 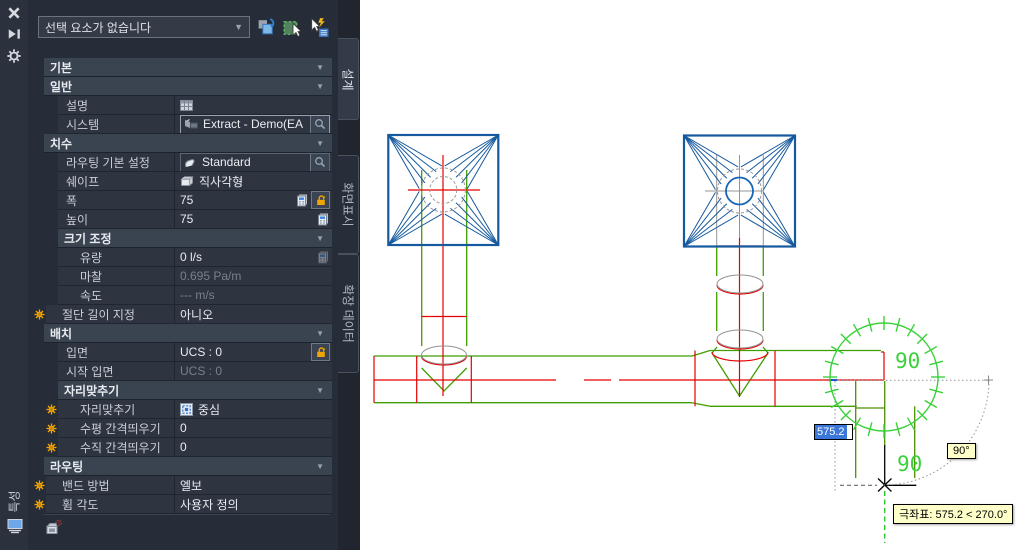 I want to click on tab-display: 화면표시, so click(x=348, y=204).